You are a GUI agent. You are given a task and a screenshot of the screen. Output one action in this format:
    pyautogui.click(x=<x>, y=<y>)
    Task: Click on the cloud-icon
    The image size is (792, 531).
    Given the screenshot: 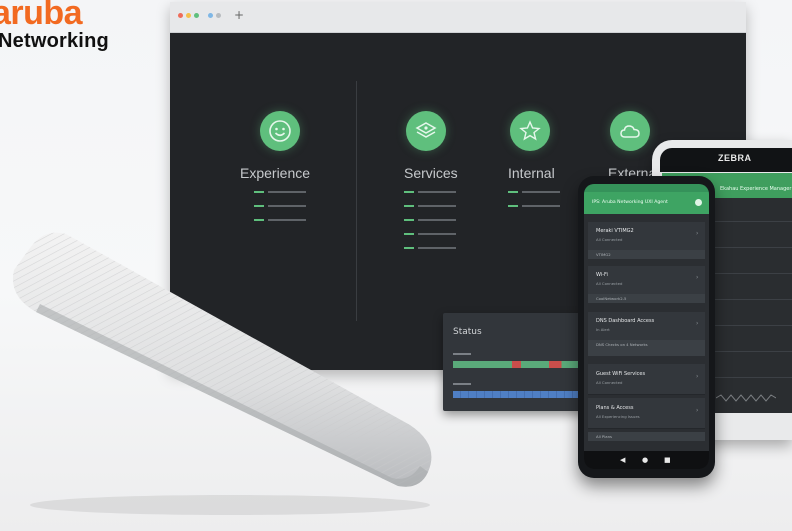 What is the action you would take?
    pyautogui.click(x=630, y=131)
    